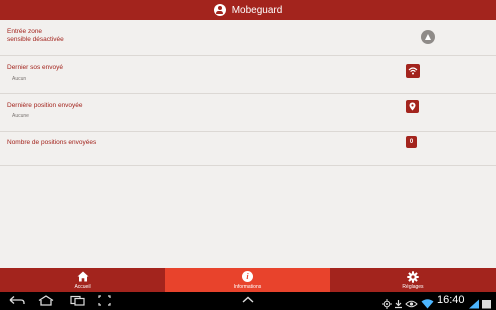  Describe the element at coordinates (412, 106) in the screenshot. I see `location-pin-icon` at that location.